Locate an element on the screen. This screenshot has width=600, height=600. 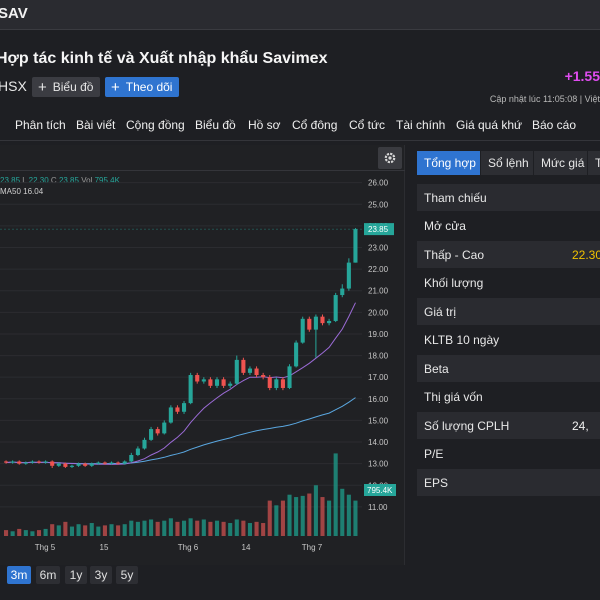
row-low-high: Thấp - Cao 22.30 is located at coordinates (508, 254).